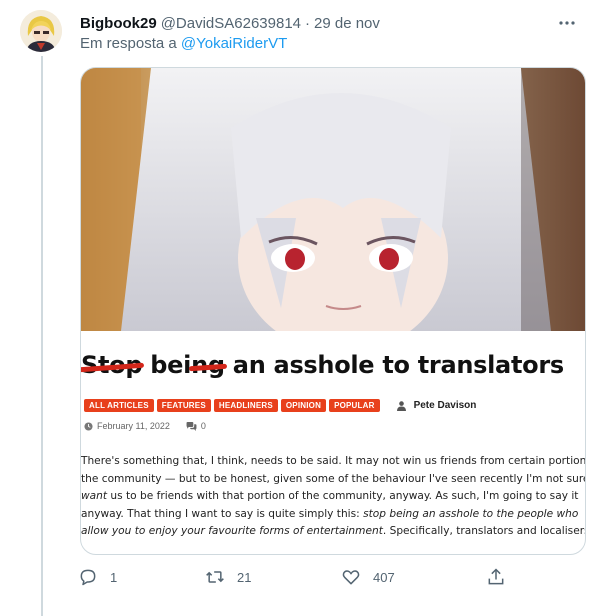  I want to click on headline-rest: an asshole to translators, so click(394, 365).